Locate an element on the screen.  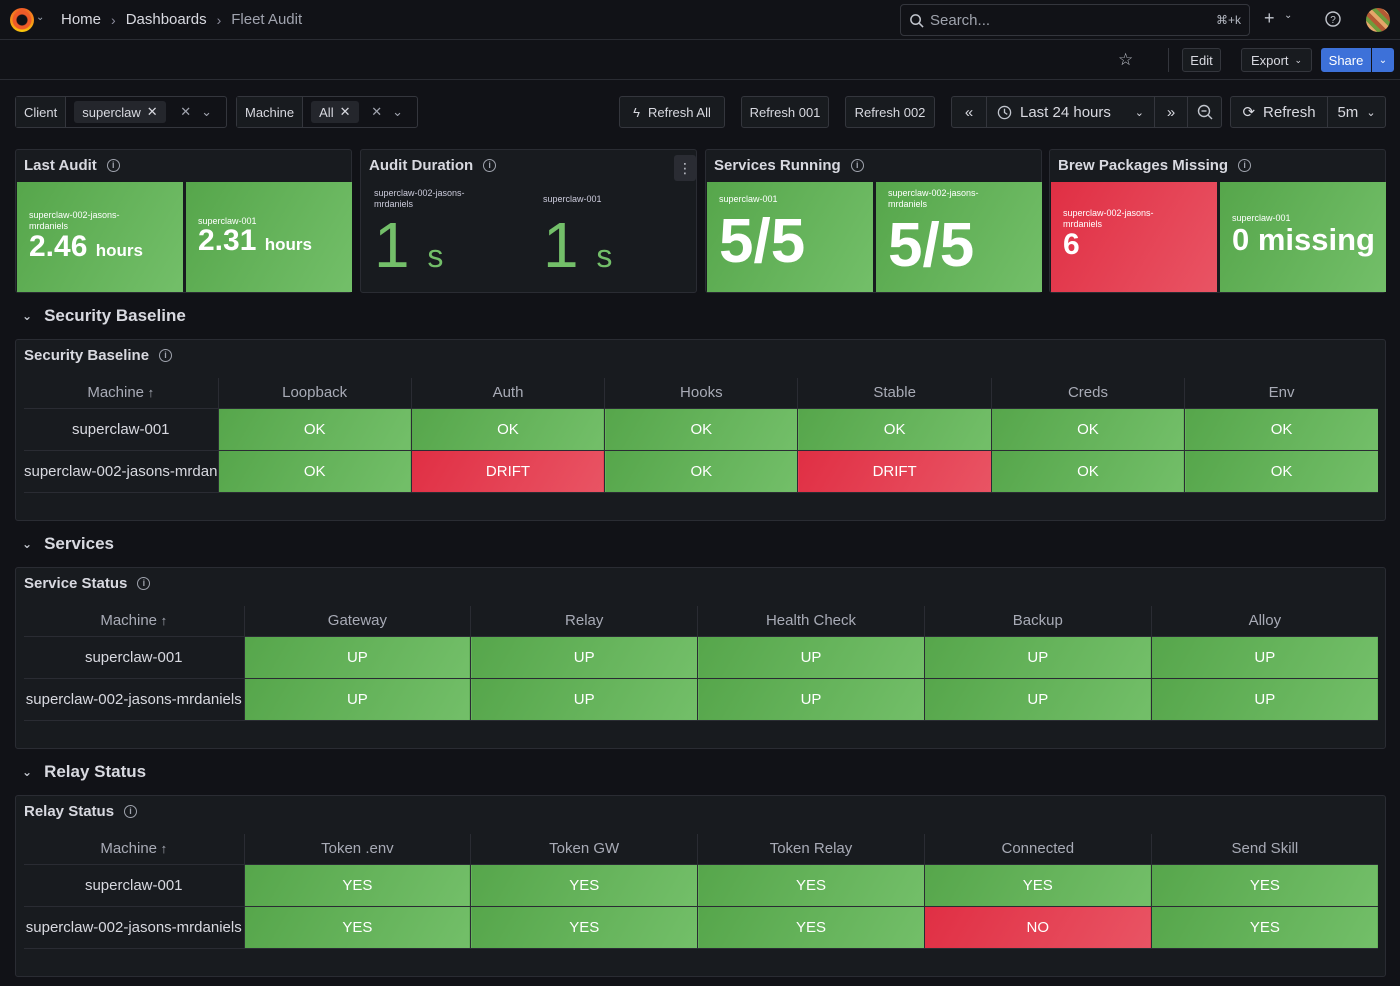
column-header: Alloy is located at coordinates (1264, 621).